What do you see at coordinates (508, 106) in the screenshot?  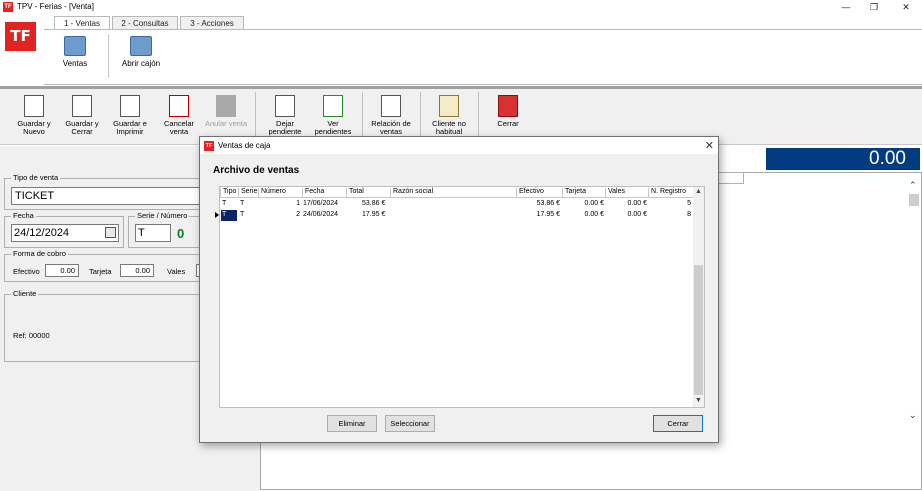 I see `close-icon` at bounding box center [508, 106].